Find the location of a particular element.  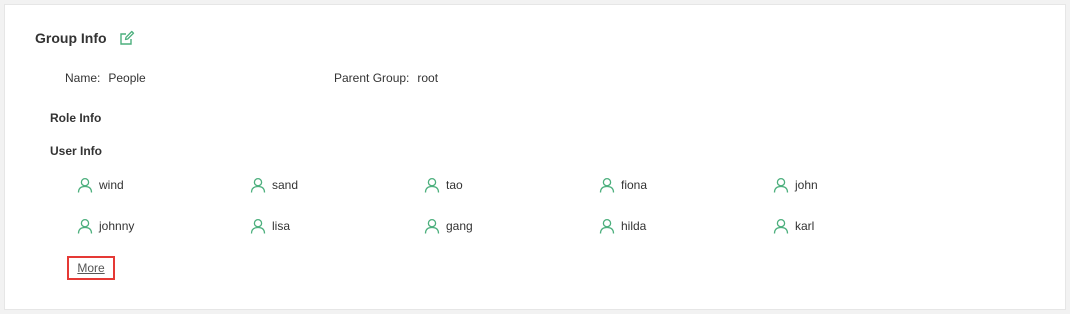

user-name: hilda is located at coordinates (634, 226).